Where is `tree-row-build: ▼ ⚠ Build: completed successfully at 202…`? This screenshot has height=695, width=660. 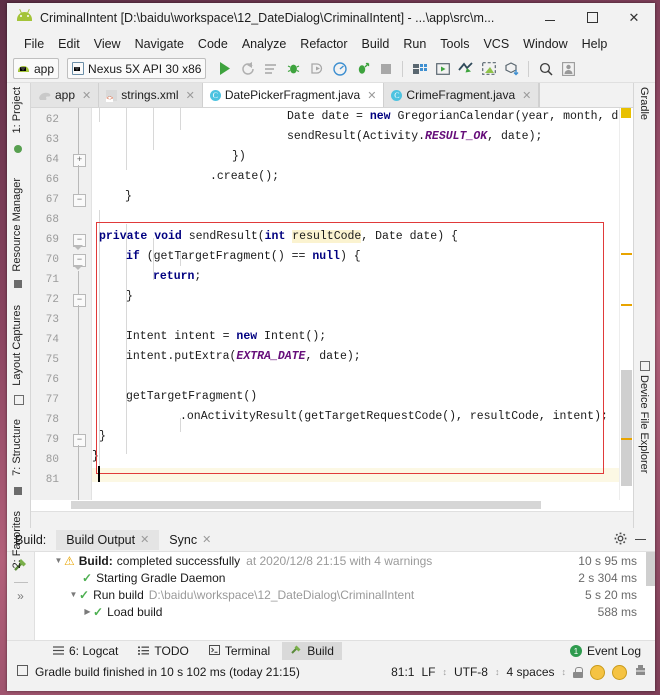
tree-row-build: ▼ ⚠ Build: completed successfully at 202… is located at coordinates (345, 560).